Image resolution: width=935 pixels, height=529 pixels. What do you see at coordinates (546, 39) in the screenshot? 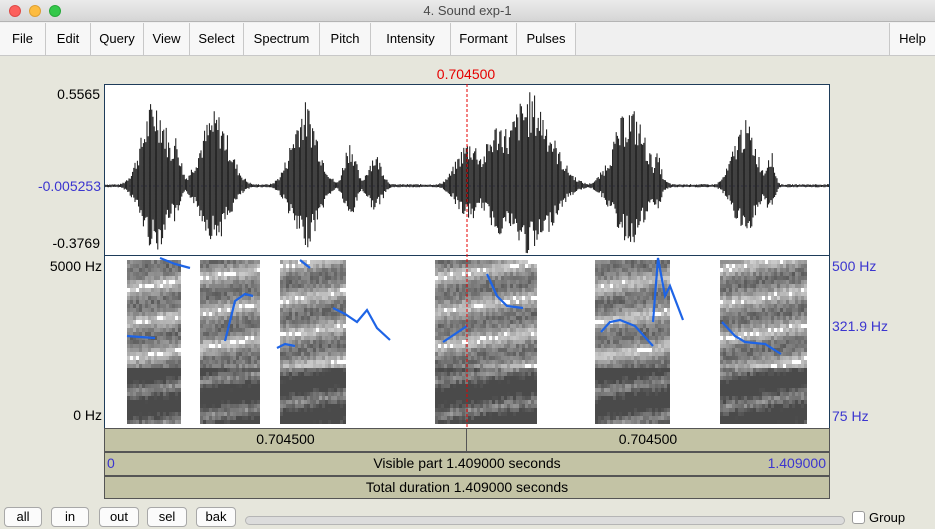
I see `menu-pulses: Pulses` at bounding box center [546, 39].